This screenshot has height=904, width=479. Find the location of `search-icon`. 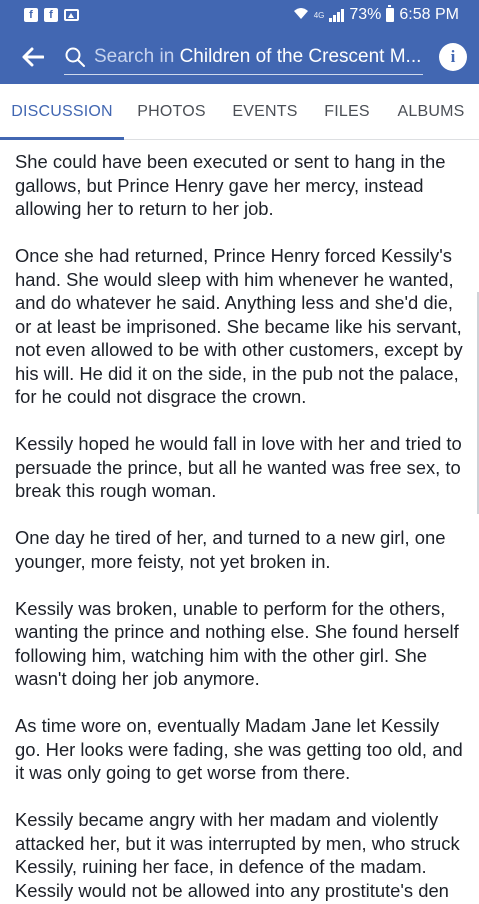

search-icon is located at coordinates (75, 57).